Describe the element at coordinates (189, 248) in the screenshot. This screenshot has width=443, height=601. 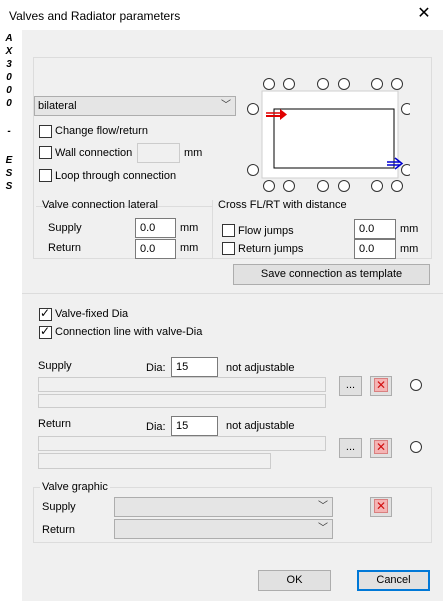
I see `lateral-return-unit: mm` at that location.